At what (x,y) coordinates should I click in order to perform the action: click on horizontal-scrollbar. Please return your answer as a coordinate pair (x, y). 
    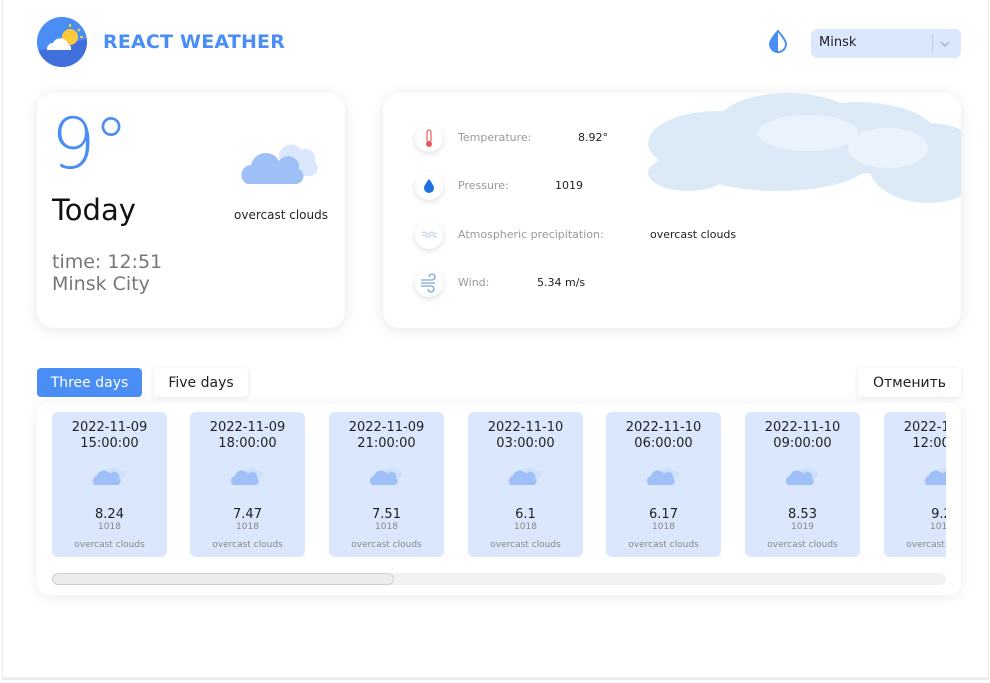
    Looking at the image, I should click on (499, 579).